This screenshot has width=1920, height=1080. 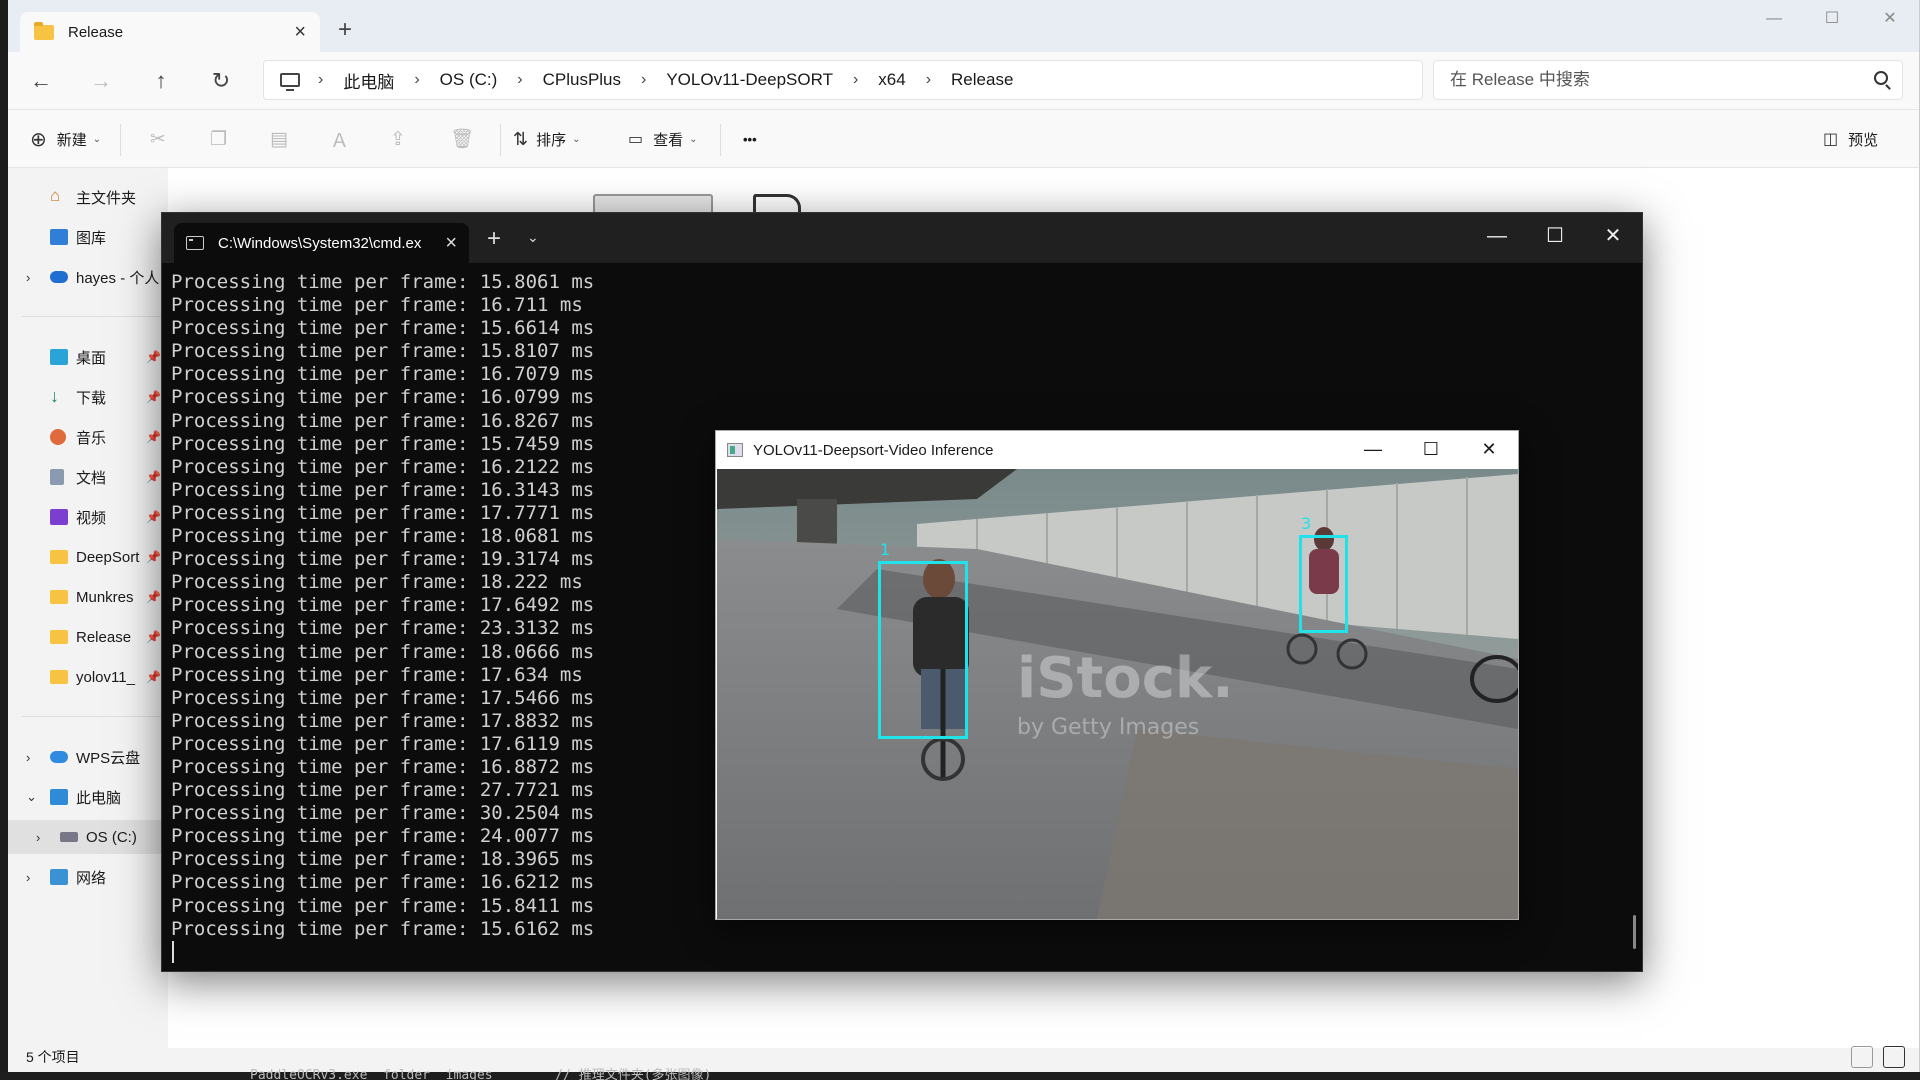 What do you see at coordinates (377, 582) in the screenshot?
I see `terminal-line: Processing time per frame: 18.222 ms` at bounding box center [377, 582].